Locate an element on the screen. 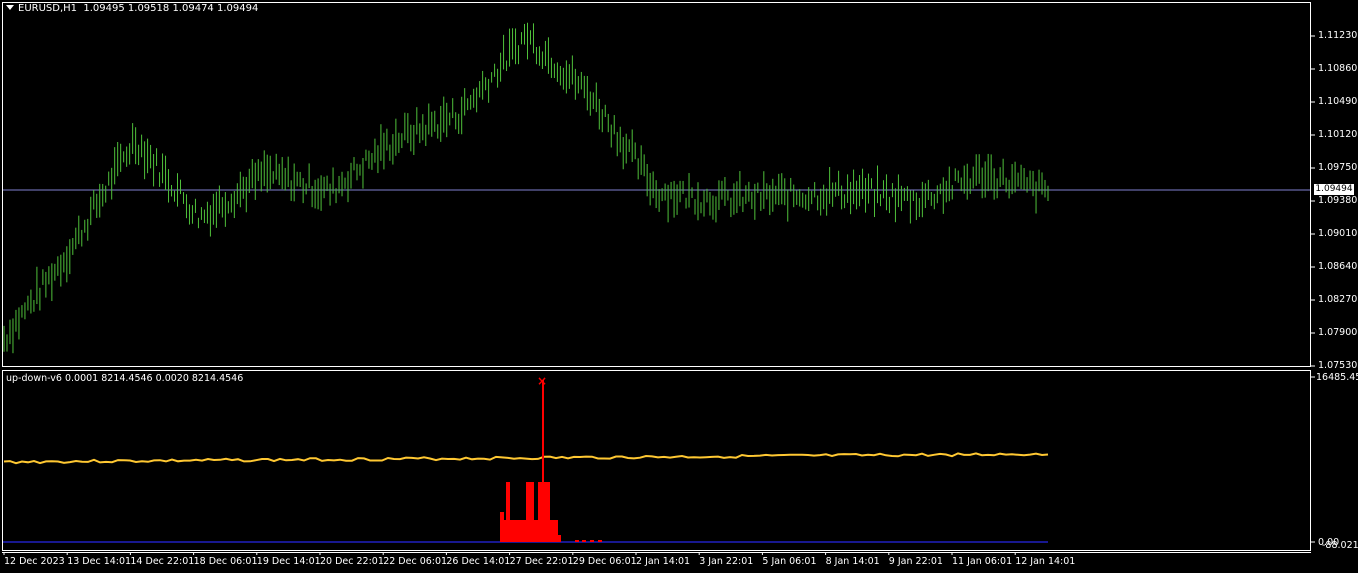  last-price-tag: 1.09494 is located at coordinates (1334, 189).